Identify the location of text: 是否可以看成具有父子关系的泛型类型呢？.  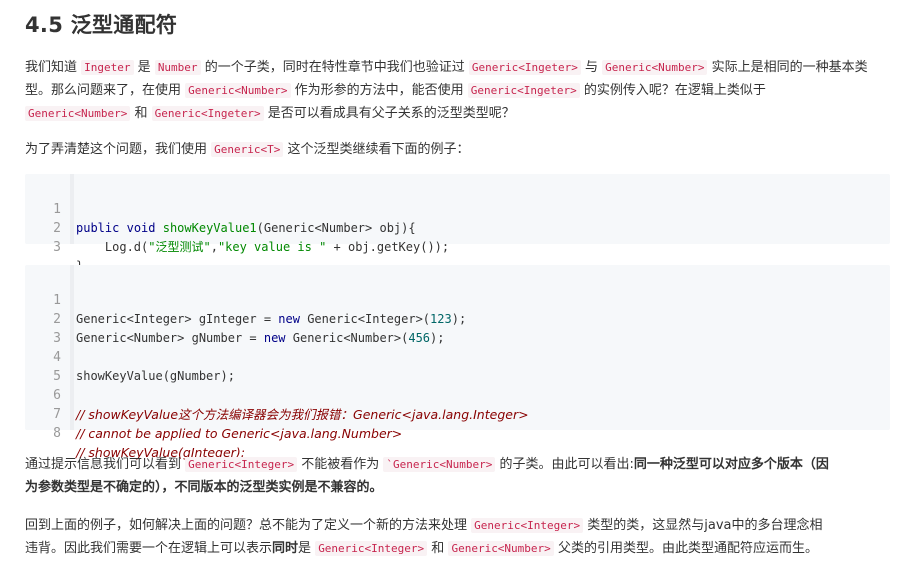
(391, 113).